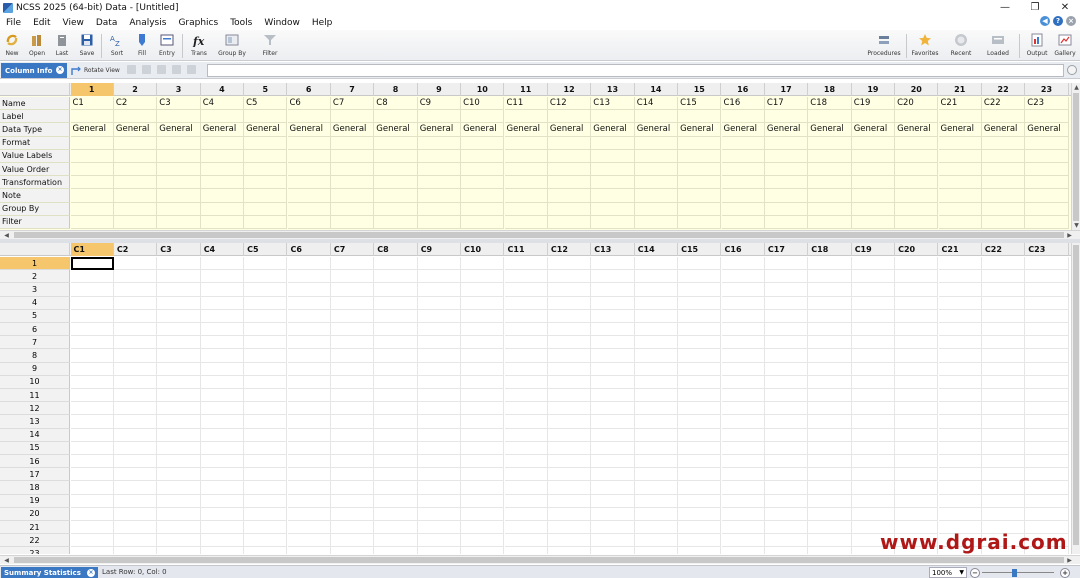 The image size is (1080, 578). What do you see at coordinates (266, 89) in the screenshot?
I see `column-number-5: 5` at bounding box center [266, 89].